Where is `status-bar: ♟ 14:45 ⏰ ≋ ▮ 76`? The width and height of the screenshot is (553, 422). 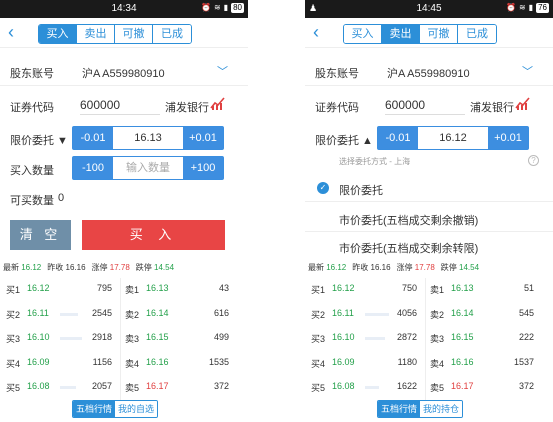 status-bar: ♟ 14:45 ⏰ ≋ ▮ 76 is located at coordinates (429, 9).